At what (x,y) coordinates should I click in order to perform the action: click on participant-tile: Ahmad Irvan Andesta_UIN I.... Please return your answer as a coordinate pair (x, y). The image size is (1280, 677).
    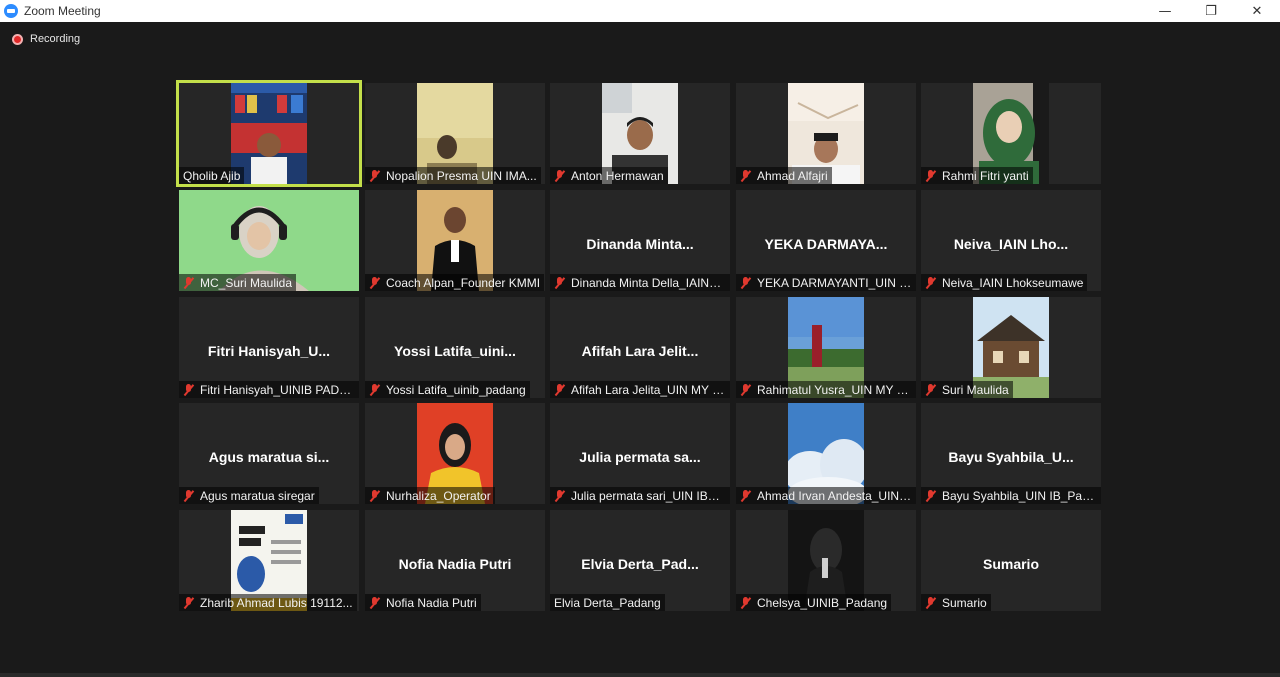
    Looking at the image, I should click on (826, 453).